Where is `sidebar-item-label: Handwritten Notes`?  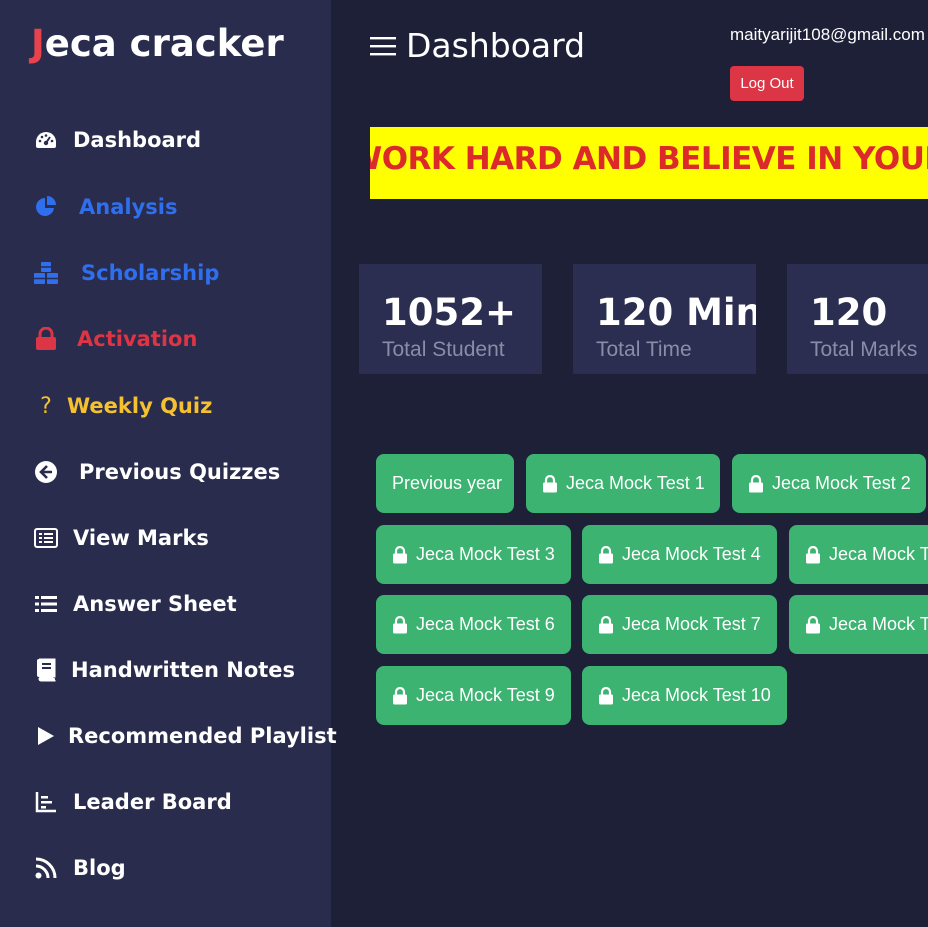
sidebar-item-label: Handwritten Notes is located at coordinates (183, 670).